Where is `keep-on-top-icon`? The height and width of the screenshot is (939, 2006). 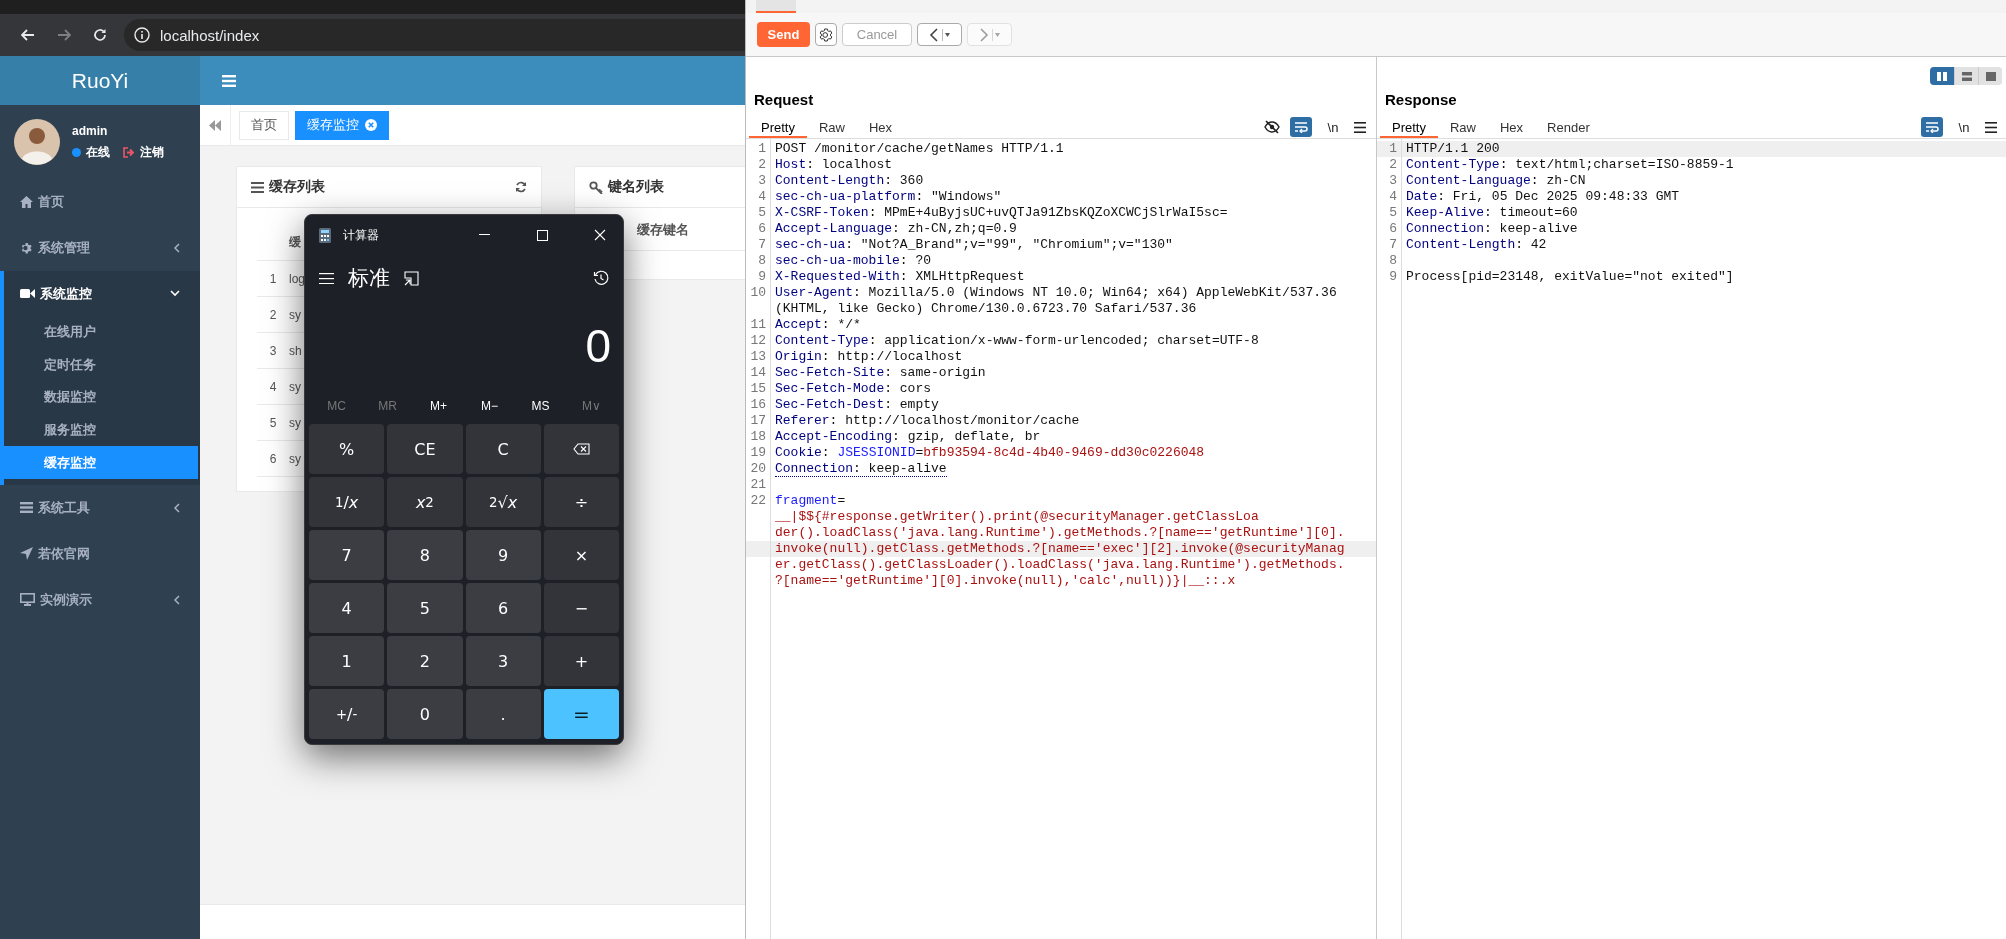
keep-on-top-icon is located at coordinates (411, 278).